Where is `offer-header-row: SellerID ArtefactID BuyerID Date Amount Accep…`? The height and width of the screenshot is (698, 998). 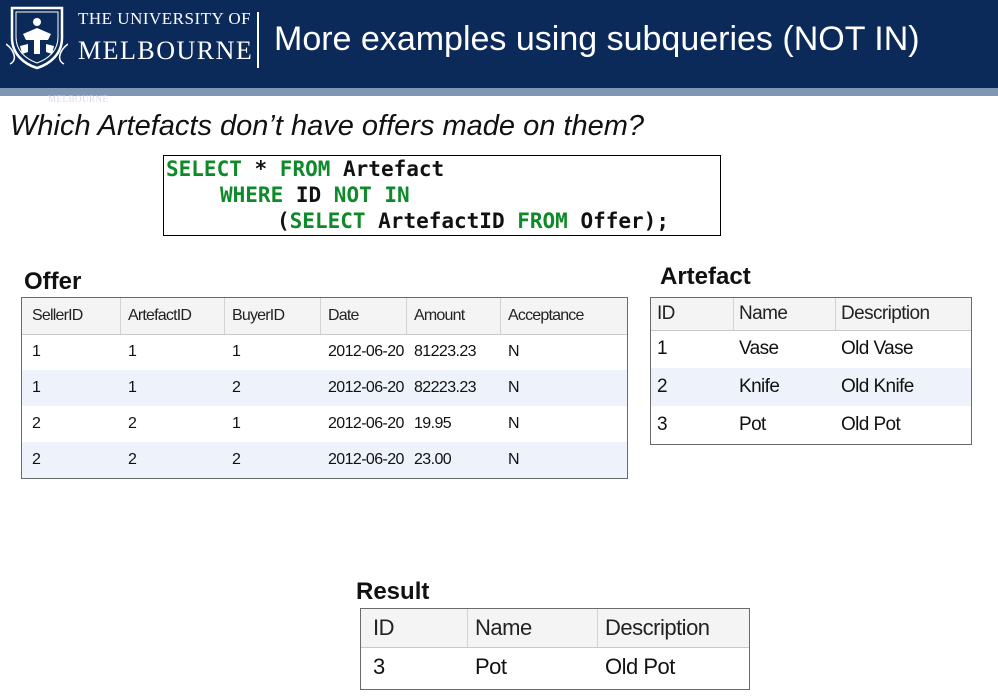 offer-header-row: SellerID ArtefactID BuyerID Date Amount Accep… is located at coordinates (324, 316).